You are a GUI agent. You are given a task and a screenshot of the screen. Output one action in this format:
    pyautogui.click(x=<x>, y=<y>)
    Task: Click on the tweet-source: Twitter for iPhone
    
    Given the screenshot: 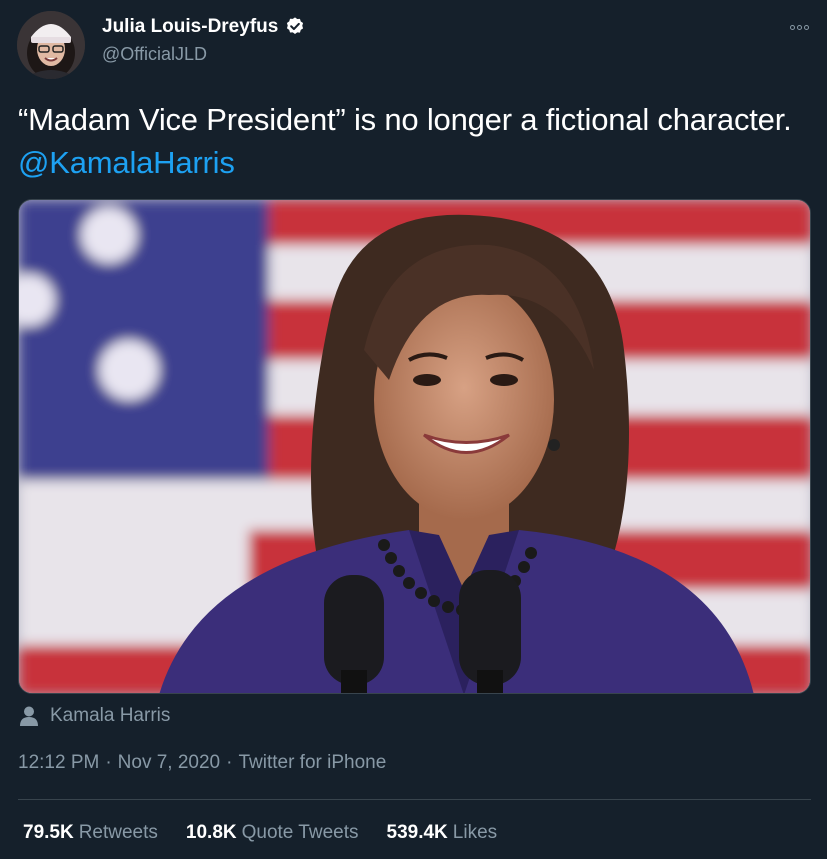 What is the action you would take?
    pyautogui.click(x=312, y=763)
    